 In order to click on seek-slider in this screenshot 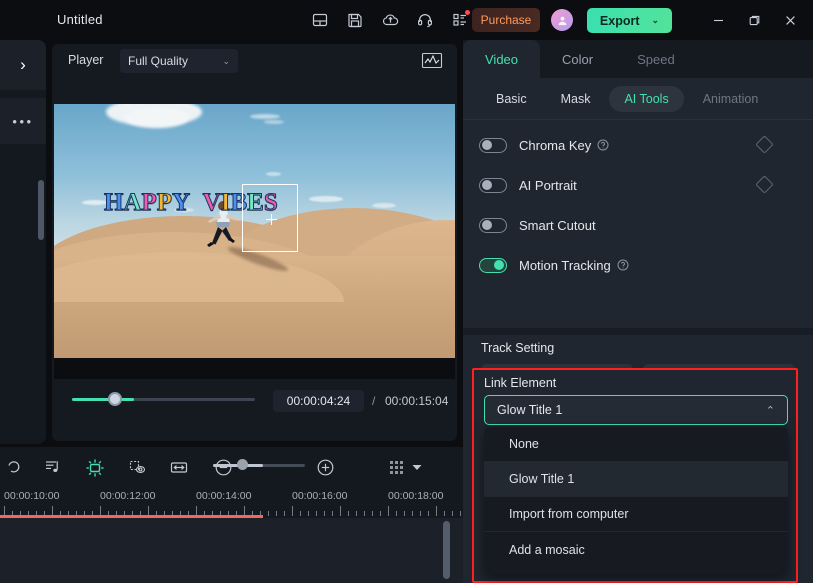, I will do `click(163, 399)`.